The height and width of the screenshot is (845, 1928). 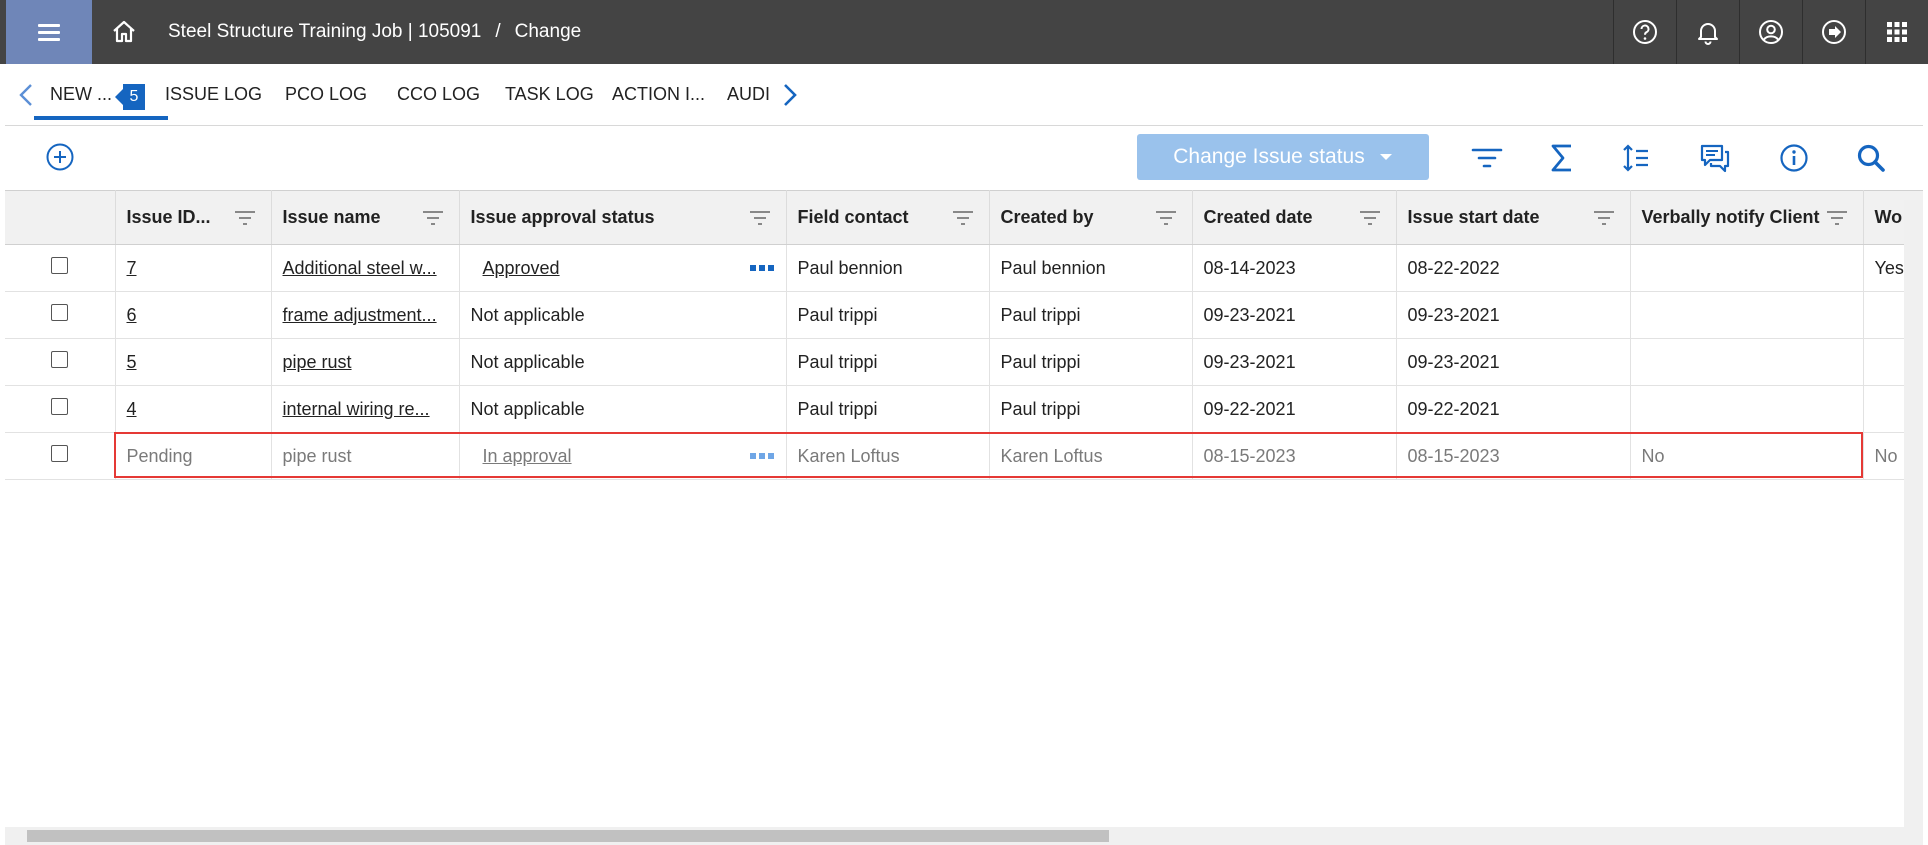 I want to click on approval-status-cell: In approval, so click(x=623, y=456).